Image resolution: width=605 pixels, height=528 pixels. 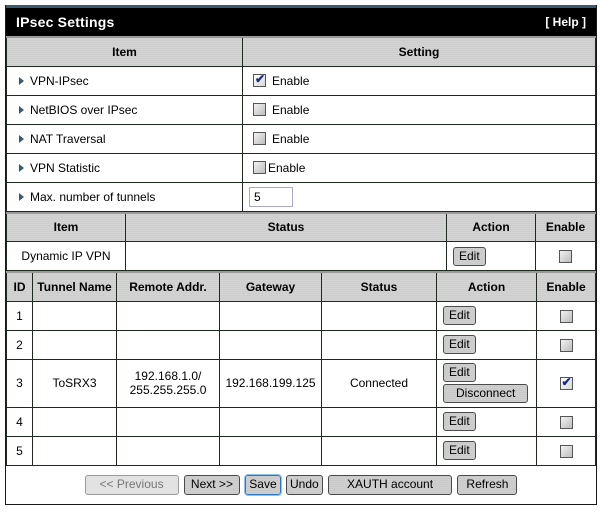 I want to click on save-button: Save, so click(x=263, y=484).